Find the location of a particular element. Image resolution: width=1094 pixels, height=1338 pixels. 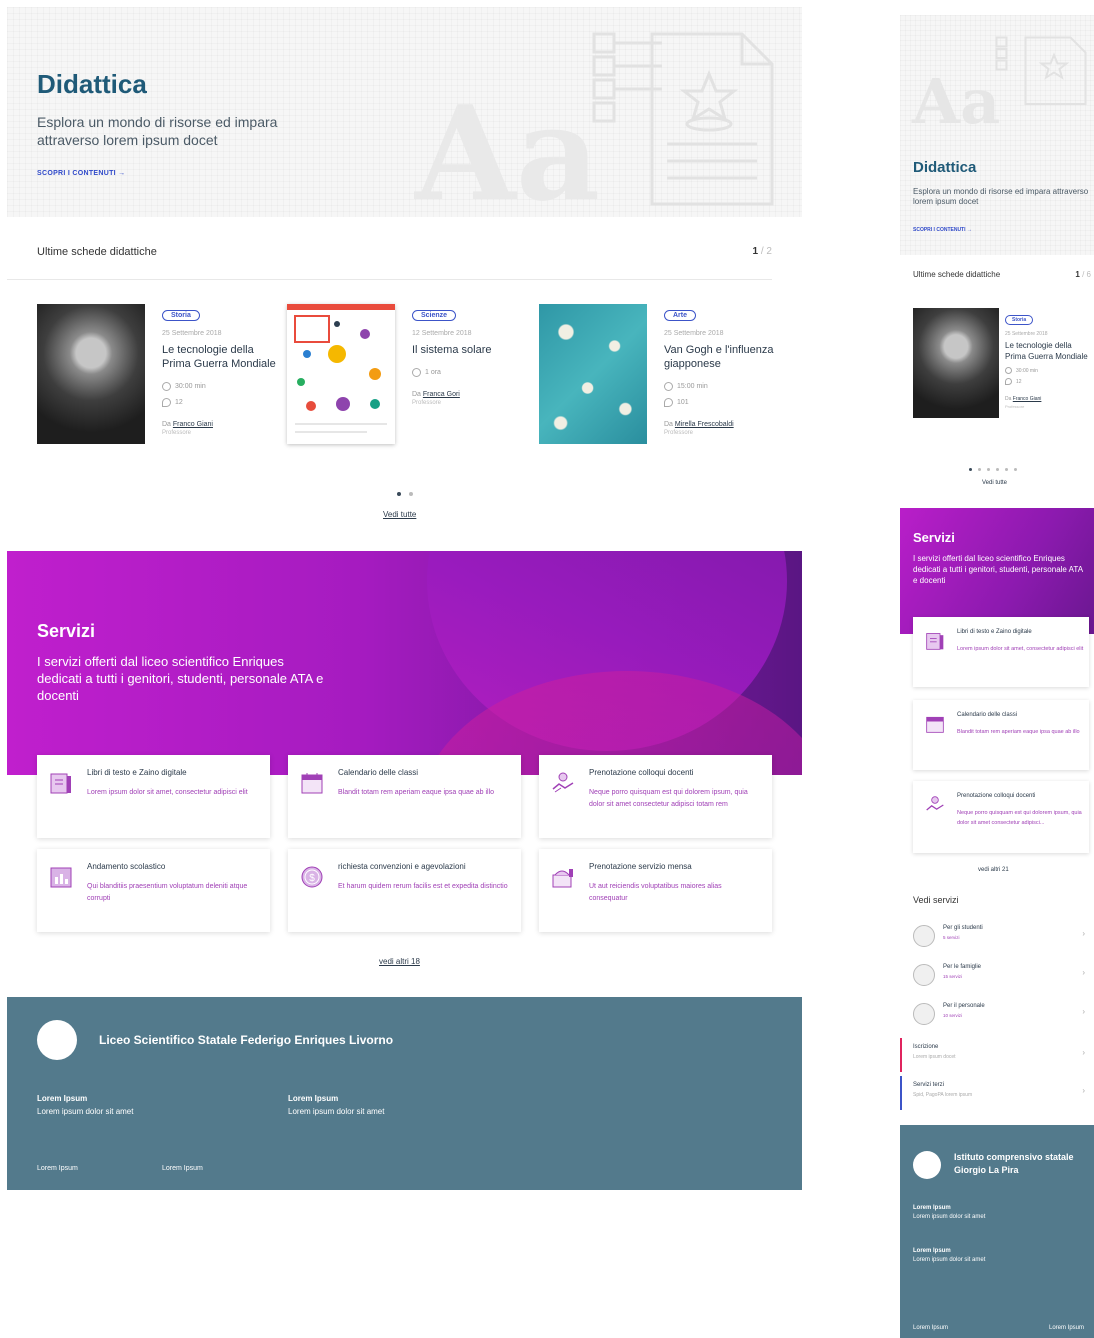

card-meta: 30:00 min 12 is located at coordinates (222, 395).